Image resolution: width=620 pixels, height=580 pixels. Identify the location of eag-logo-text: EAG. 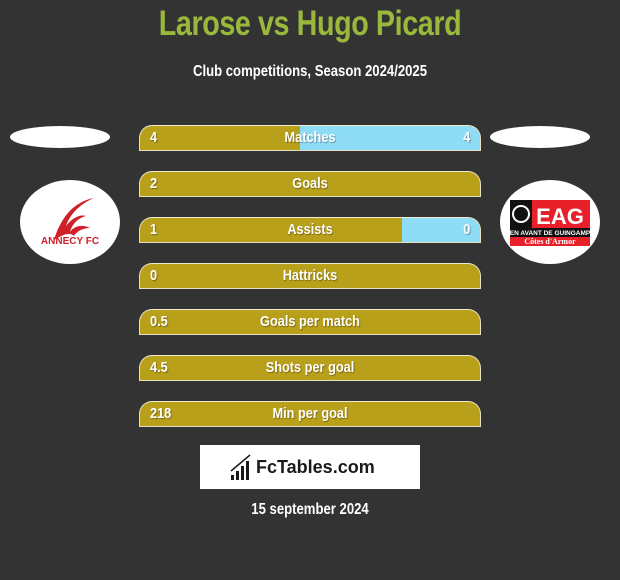
(560, 216).